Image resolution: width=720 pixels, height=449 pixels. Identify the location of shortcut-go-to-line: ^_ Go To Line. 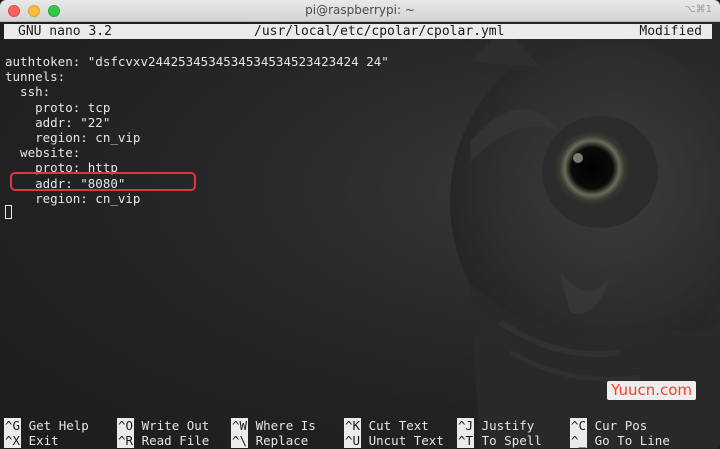
(620, 440).